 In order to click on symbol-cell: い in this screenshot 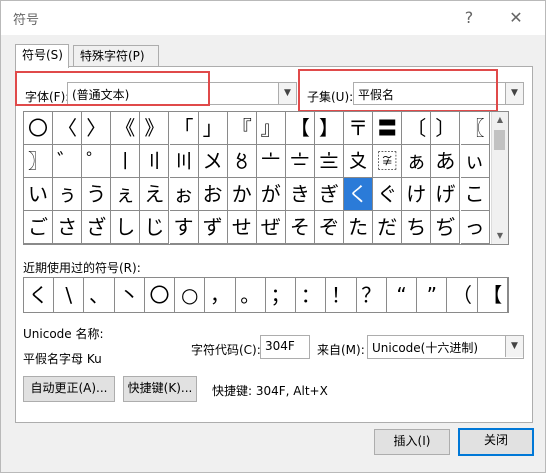, I will do `click(38, 194)`.